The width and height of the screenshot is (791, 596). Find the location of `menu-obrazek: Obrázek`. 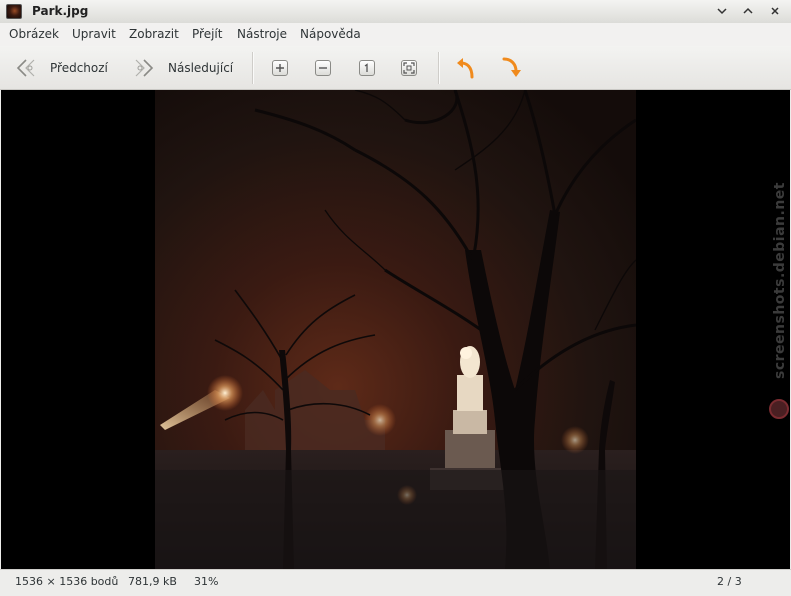

menu-obrazek: Obrázek is located at coordinates (34, 34).